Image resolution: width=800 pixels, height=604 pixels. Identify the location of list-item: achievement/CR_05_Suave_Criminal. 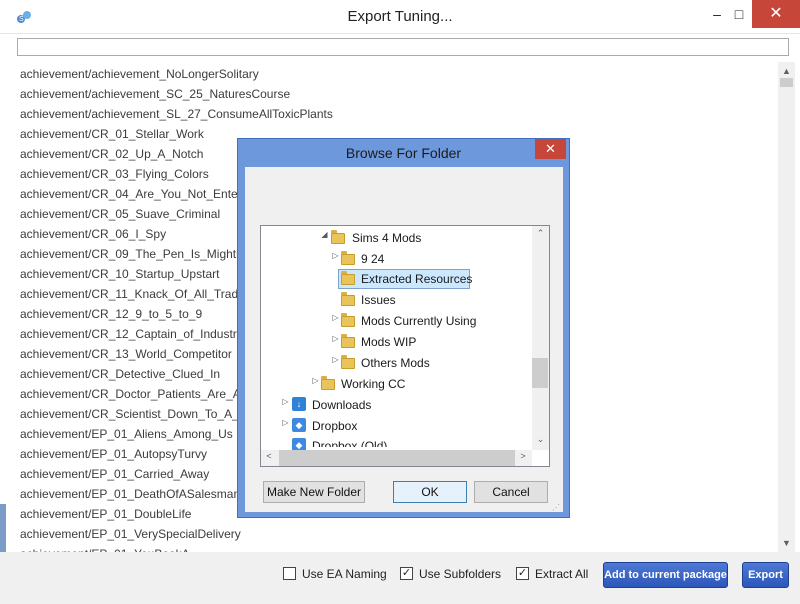
(120, 214).